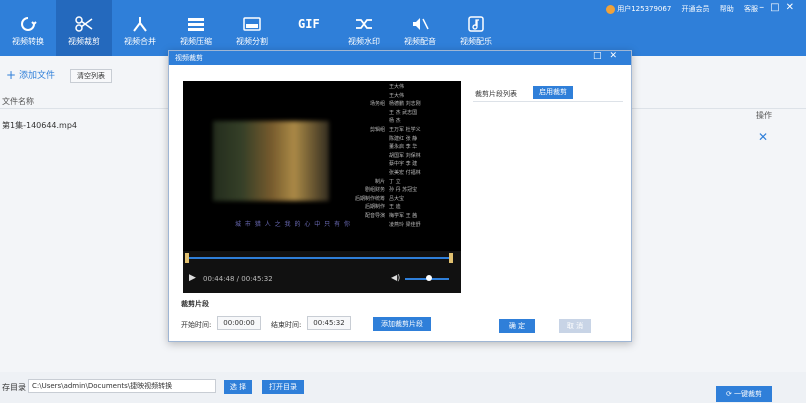 The width and height of the screenshot is (806, 403). What do you see at coordinates (793, 7) in the screenshot?
I see `close-icon: ✕` at bounding box center [793, 7].